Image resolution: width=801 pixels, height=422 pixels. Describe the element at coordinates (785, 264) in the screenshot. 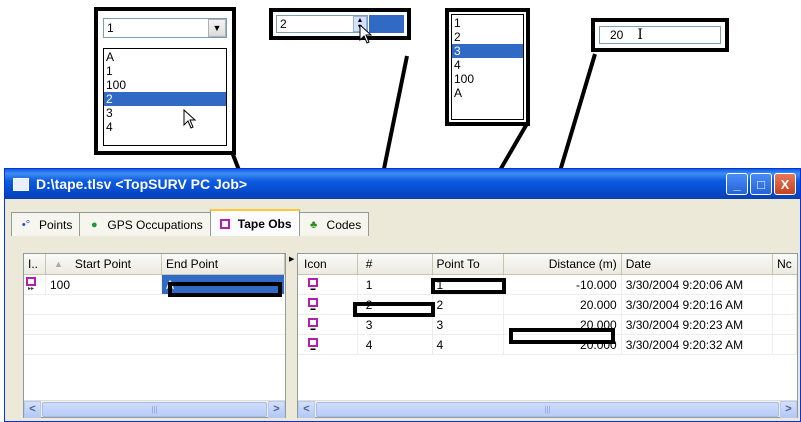

I see `column-header-notes: Nc` at that location.